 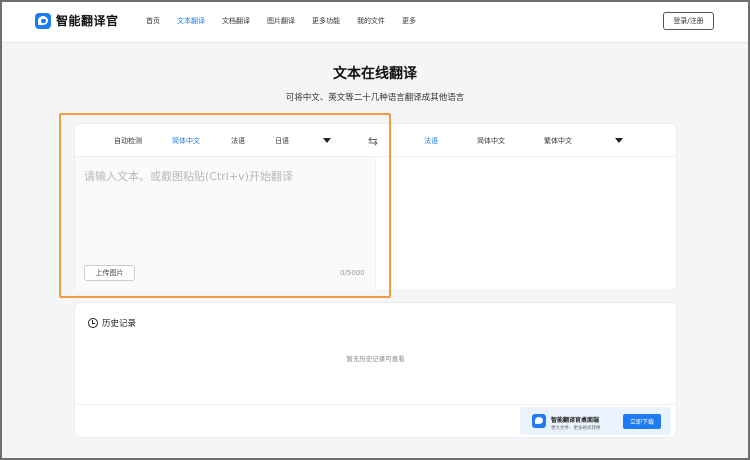 What do you see at coordinates (119, 324) in the screenshot?
I see `history-title: 历史记录` at bounding box center [119, 324].